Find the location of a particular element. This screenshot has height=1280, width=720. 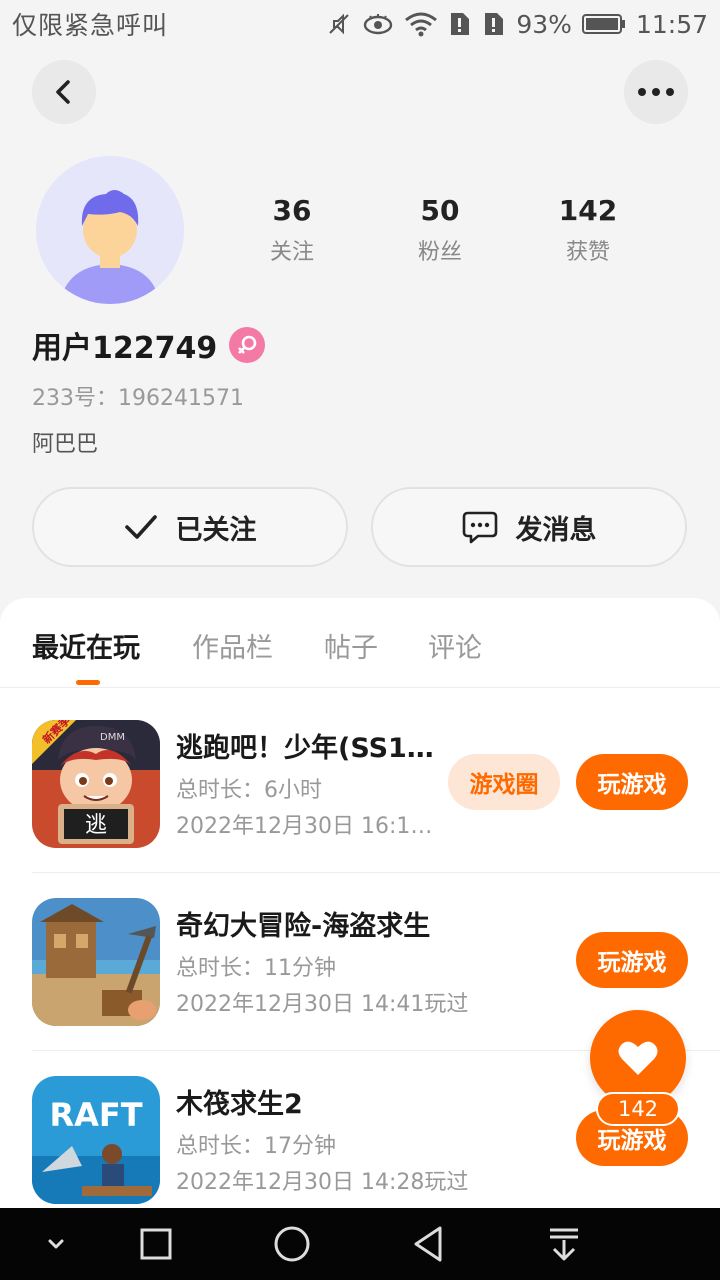

nav-collapse-button is located at coordinates (56, 1244).